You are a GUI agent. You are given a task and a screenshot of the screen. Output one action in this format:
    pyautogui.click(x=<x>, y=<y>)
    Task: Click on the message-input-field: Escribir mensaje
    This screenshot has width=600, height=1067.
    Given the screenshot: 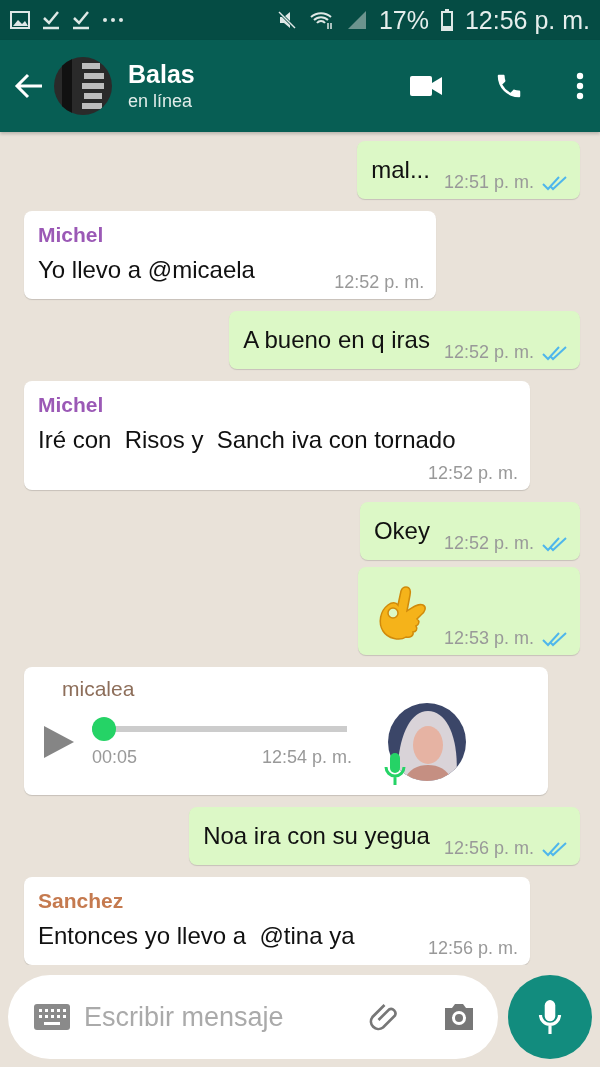 What is the action you would take?
    pyautogui.click(x=219, y=1017)
    